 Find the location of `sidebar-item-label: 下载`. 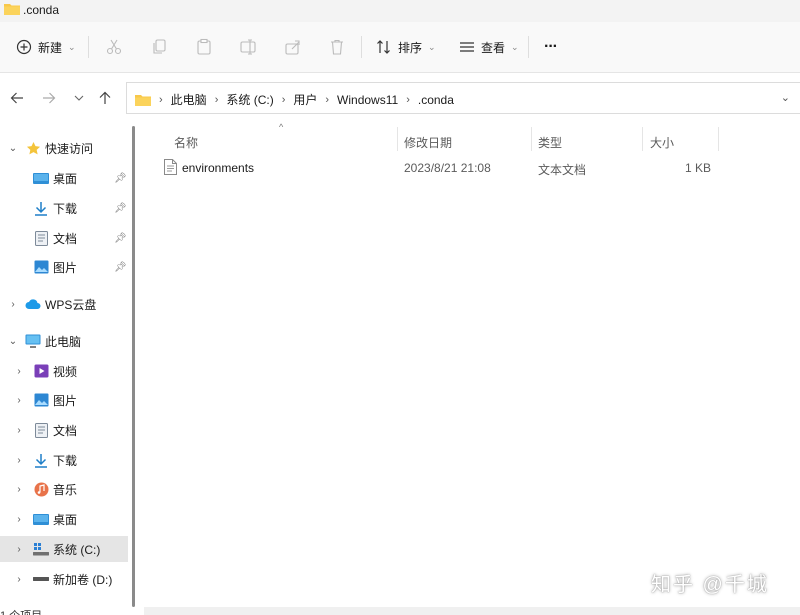

sidebar-item-label: 下载 is located at coordinates (65, 460).